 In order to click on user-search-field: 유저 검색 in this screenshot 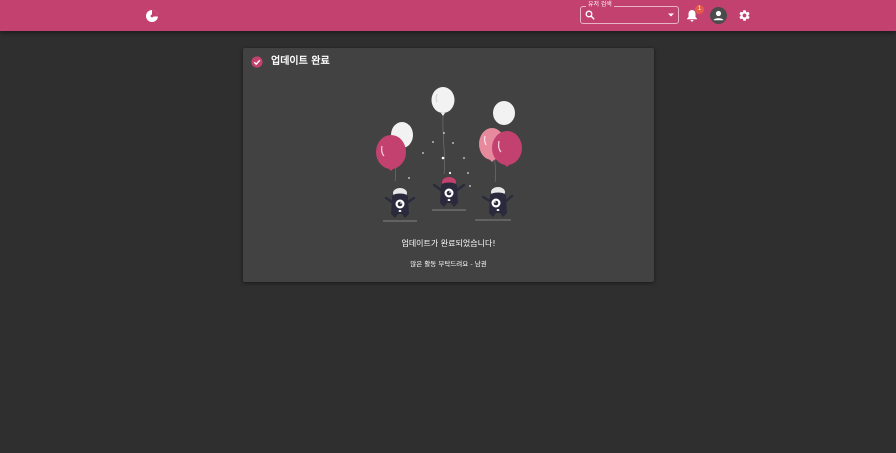, I will do `click(629, 12)`.